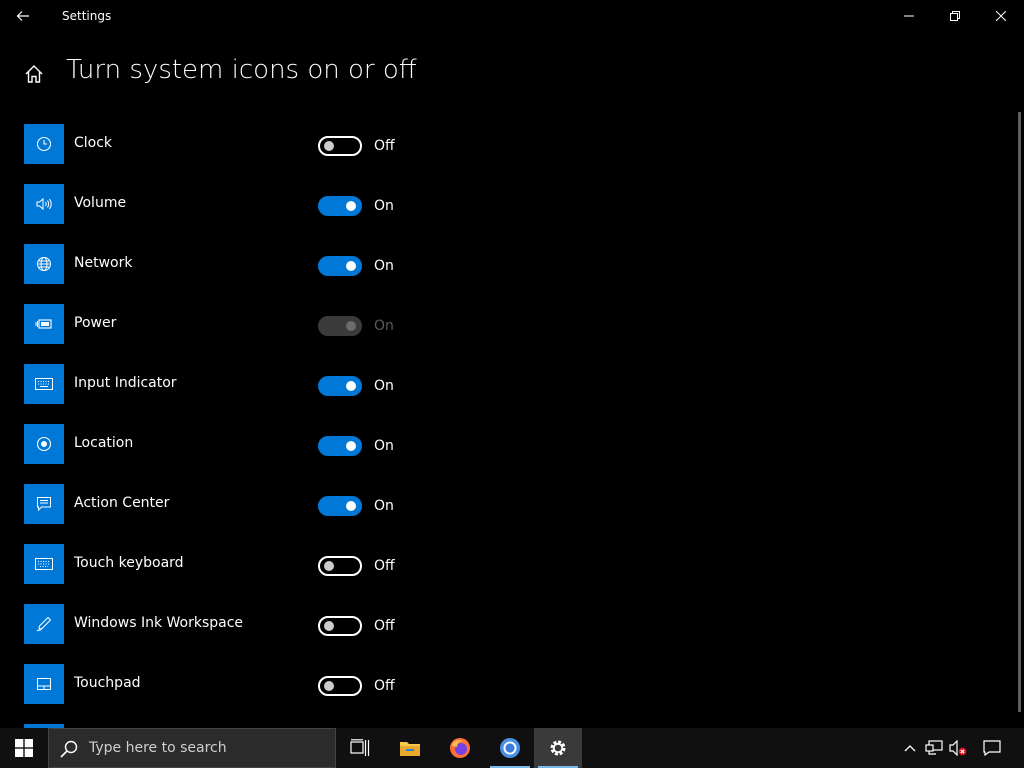 The height and width of the screenshot is (768, 1024). I want to click on keyboard-icon, so click(44, 384).